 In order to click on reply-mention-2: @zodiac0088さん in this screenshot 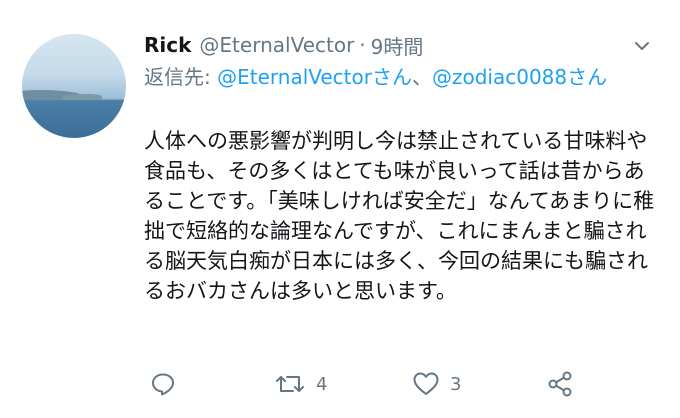, I will do `click(519, 77)`.